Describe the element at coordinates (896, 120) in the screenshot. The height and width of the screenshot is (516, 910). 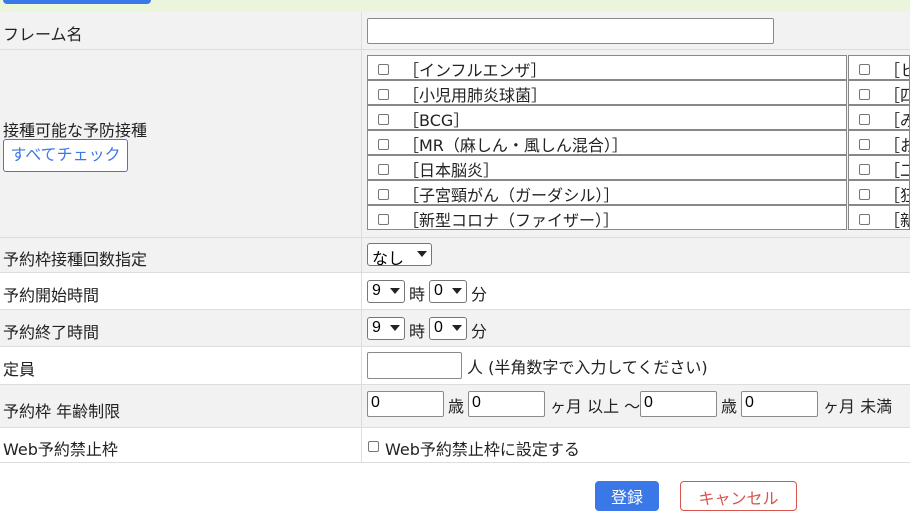
I see `vaccine-label: ［み` at that location.